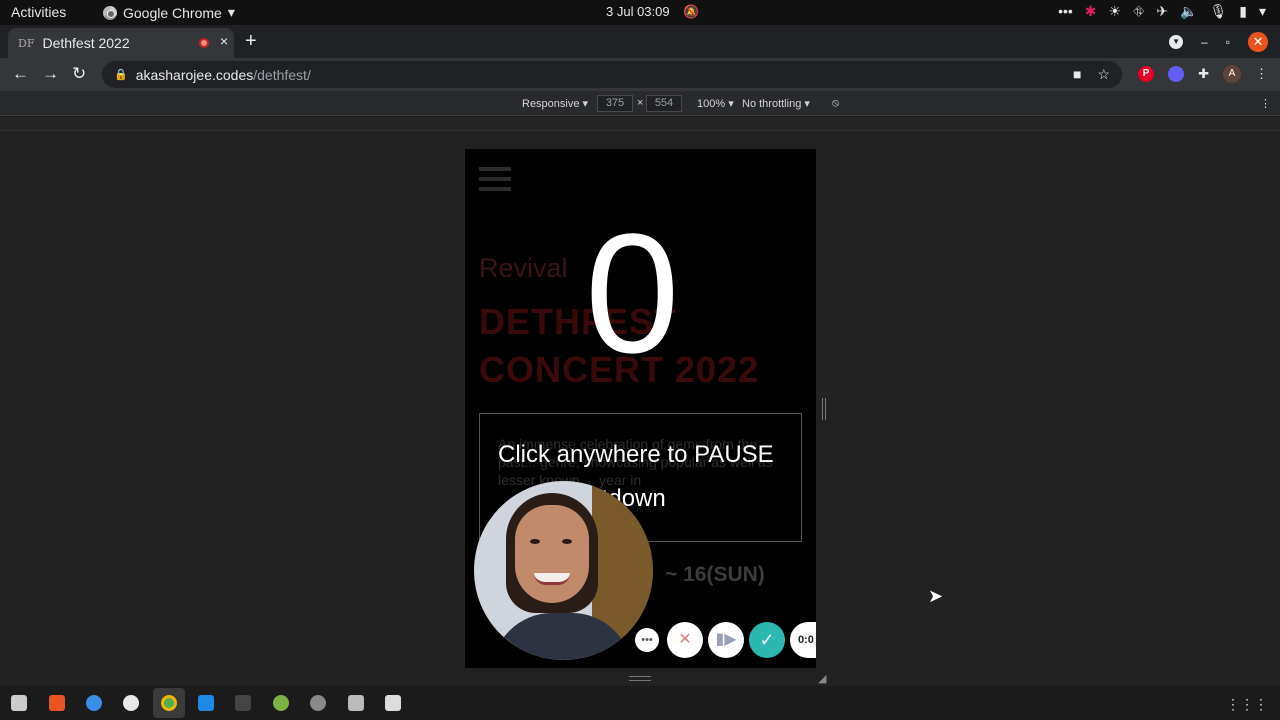  Describe the element at coordinates (691, 11) in the screenshot. I see `notifications-off-icon: 🔕` at that location.